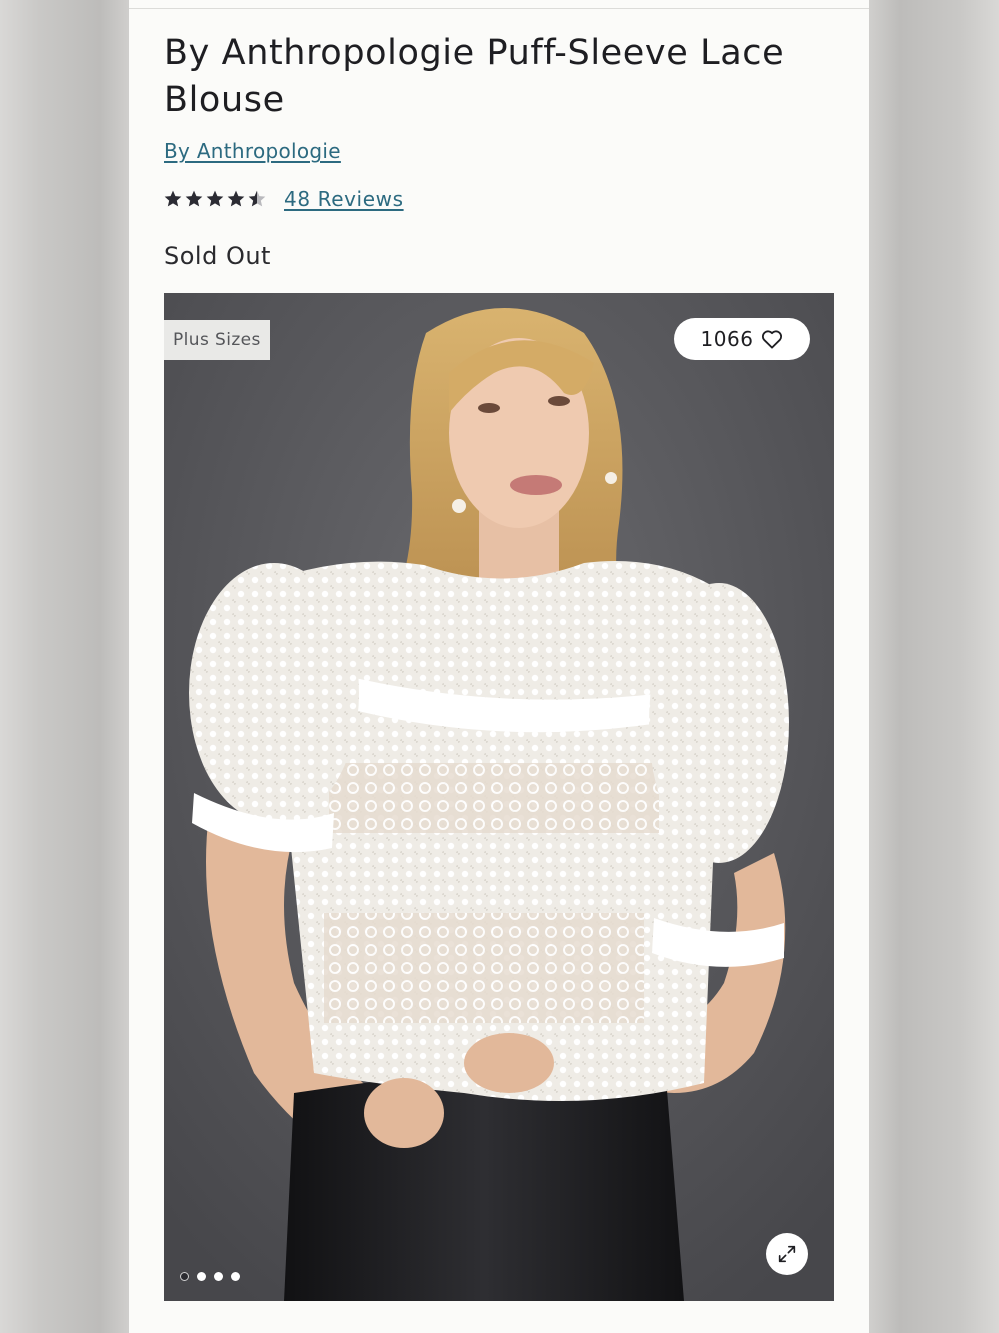 This screenshot has width=999, height=1333. I want to click on carousel-pagination, so click(210, 1276).